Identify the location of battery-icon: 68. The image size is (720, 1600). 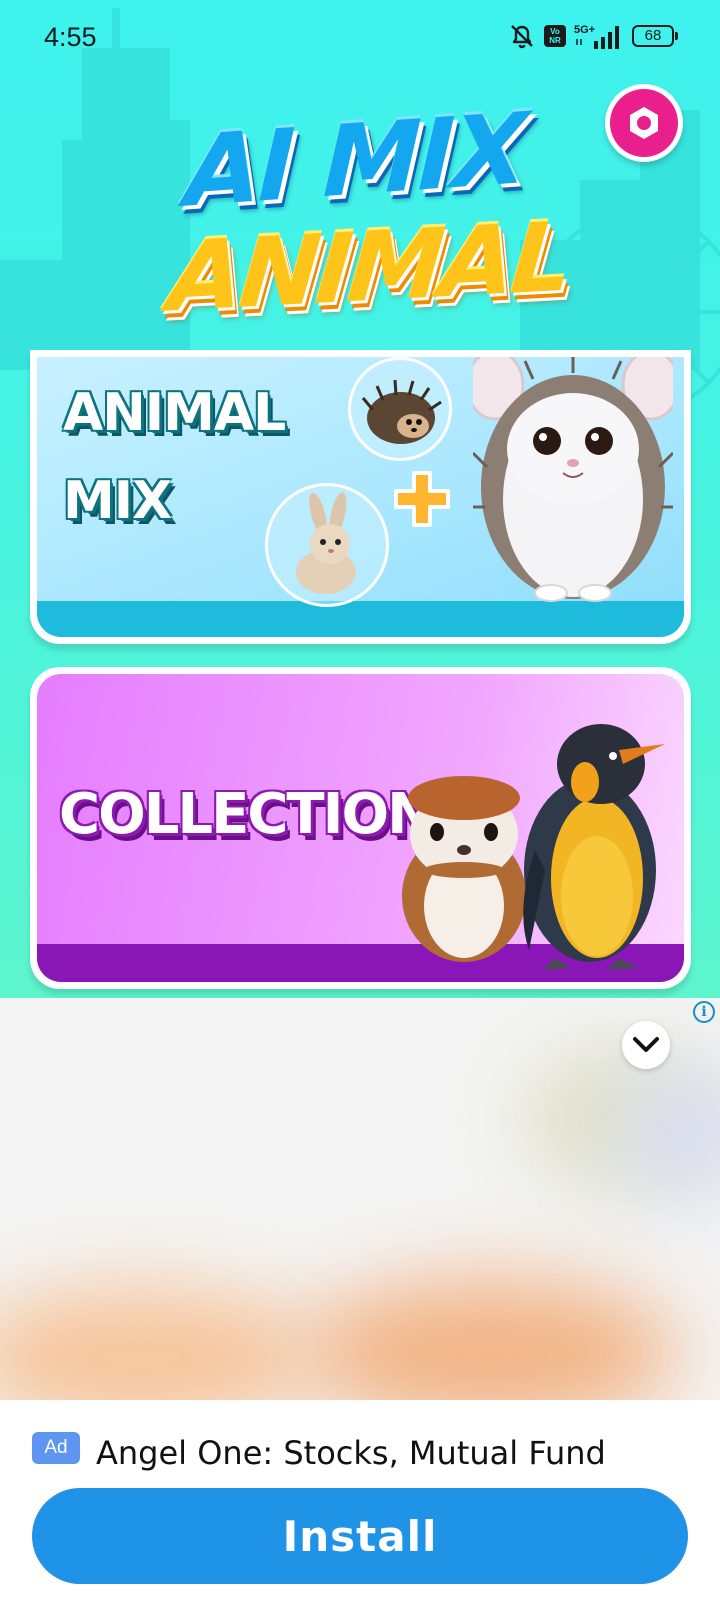
(655, 36).